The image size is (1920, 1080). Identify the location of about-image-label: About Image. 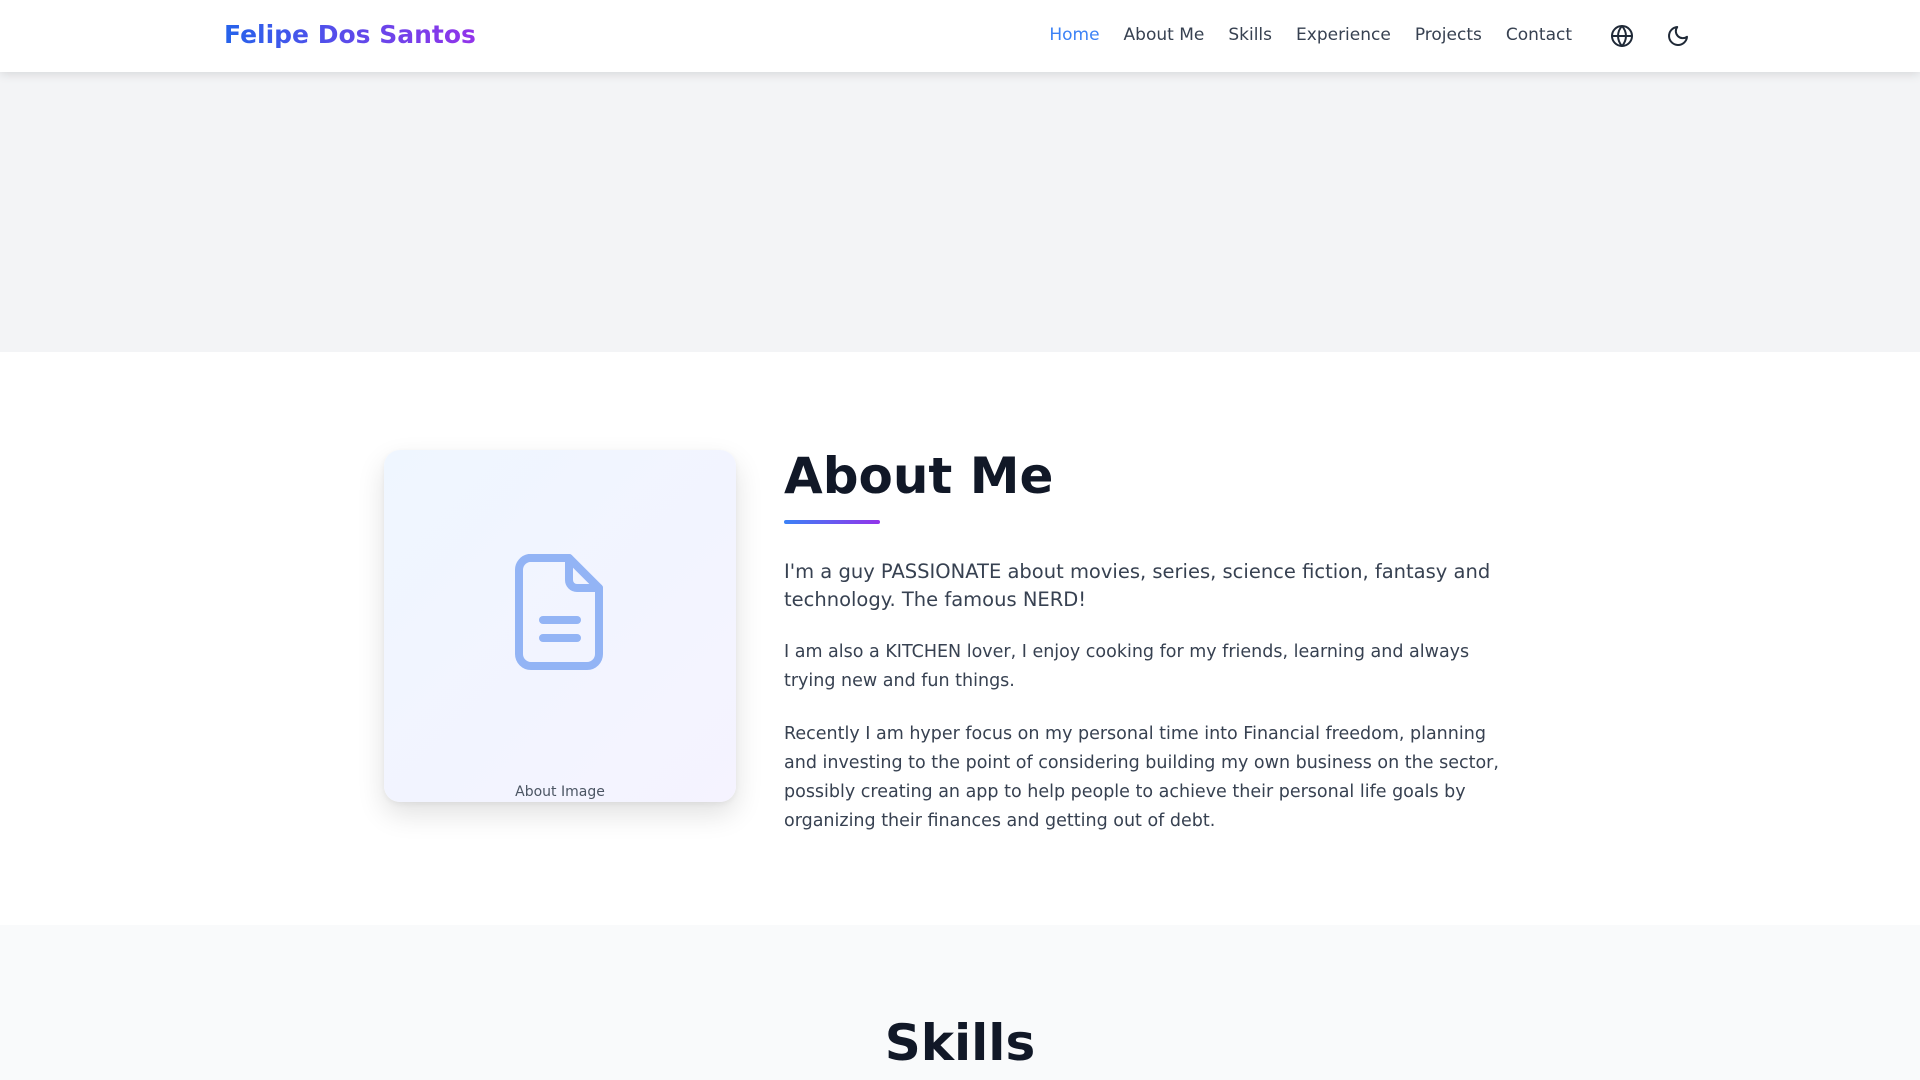
(560, 792).